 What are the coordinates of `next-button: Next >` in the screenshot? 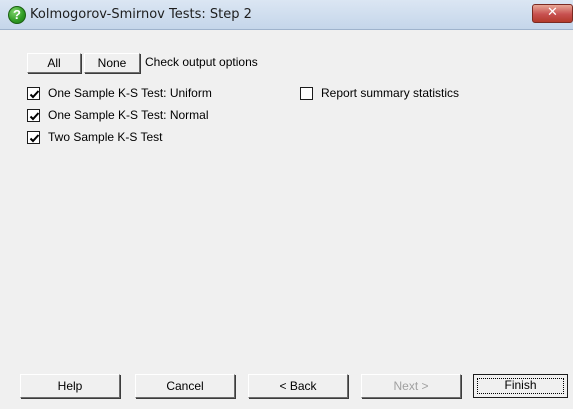 It's located at (411, 386).